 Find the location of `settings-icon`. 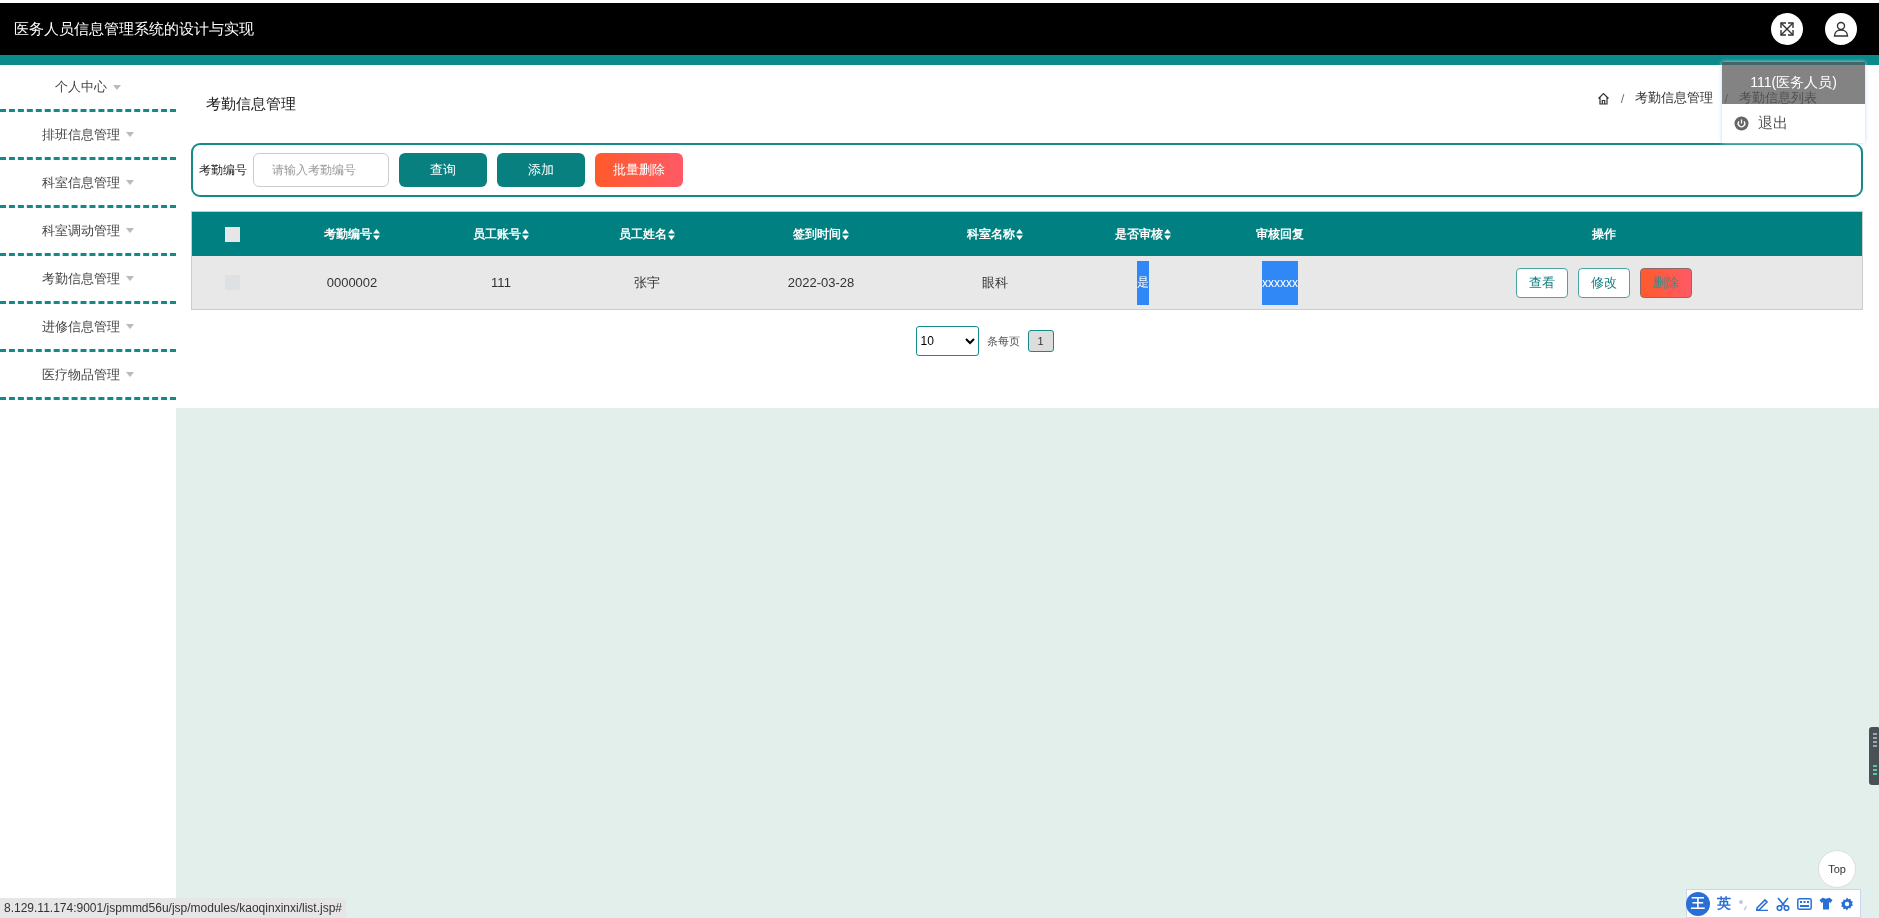

settings-icon is located at coordinates (1847, 903).